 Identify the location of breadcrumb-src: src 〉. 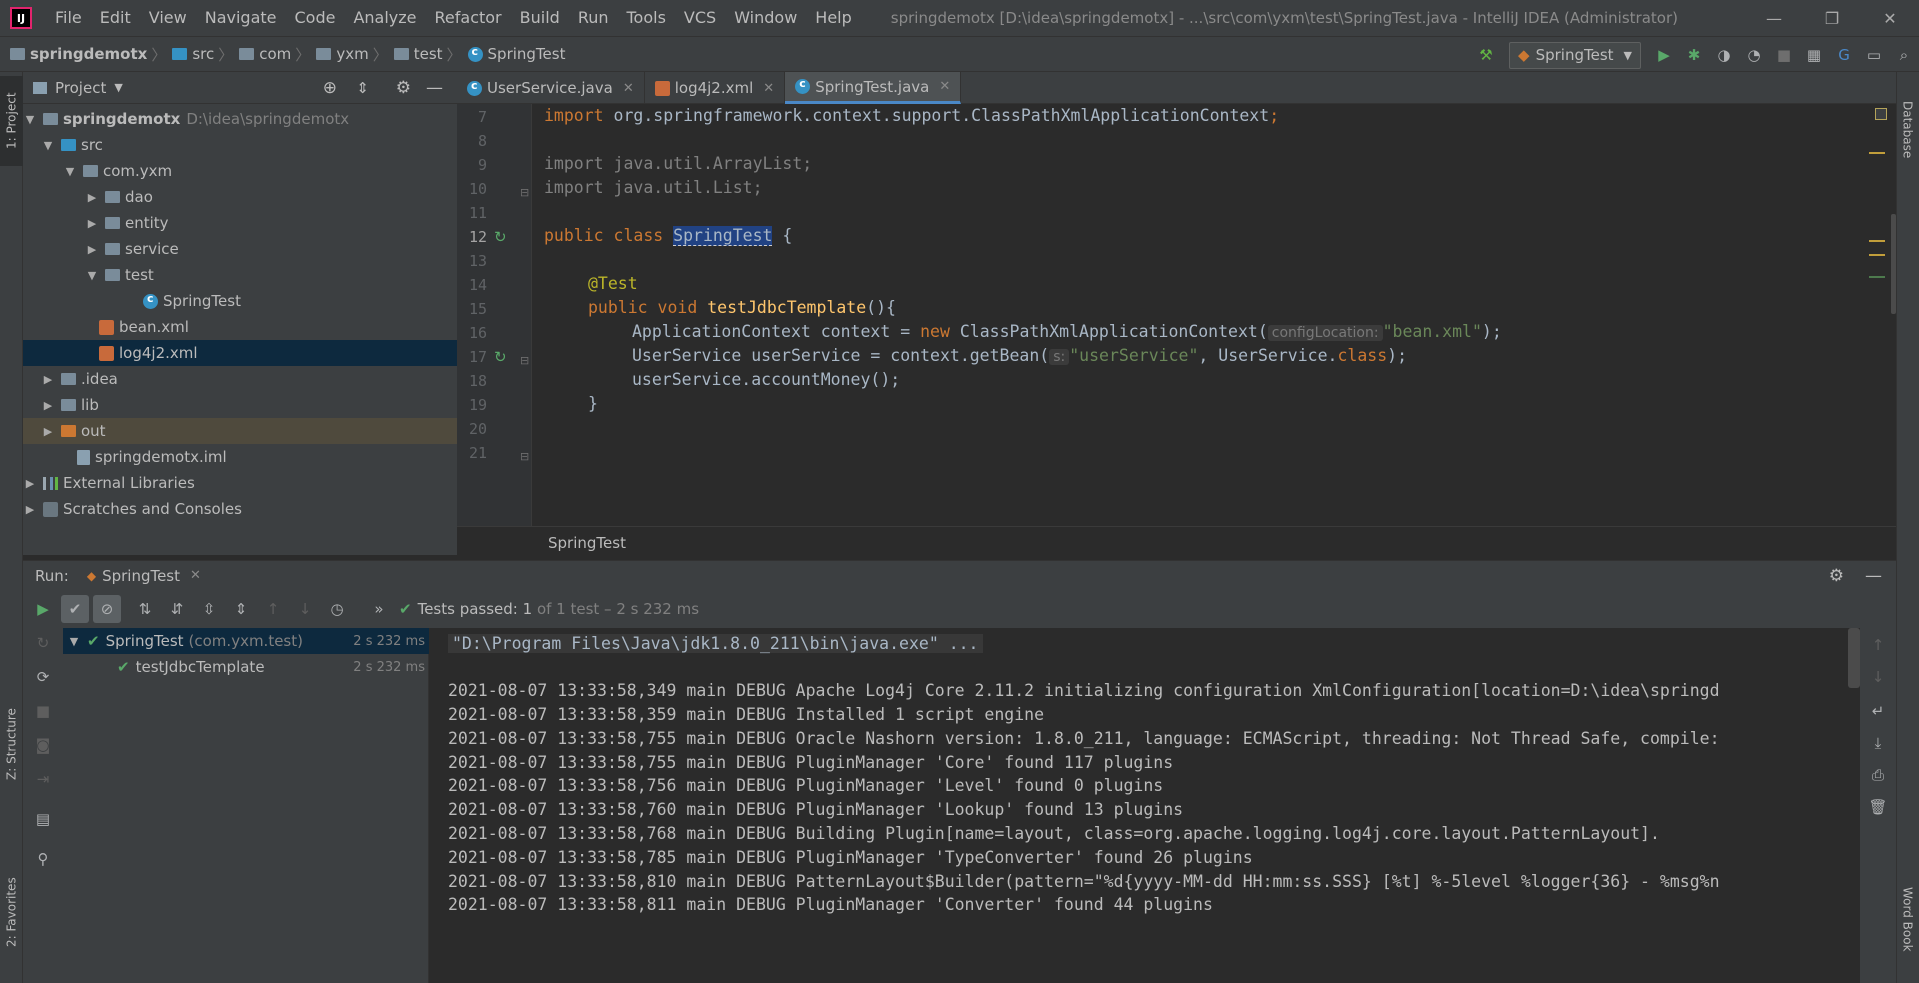
(205, 54).